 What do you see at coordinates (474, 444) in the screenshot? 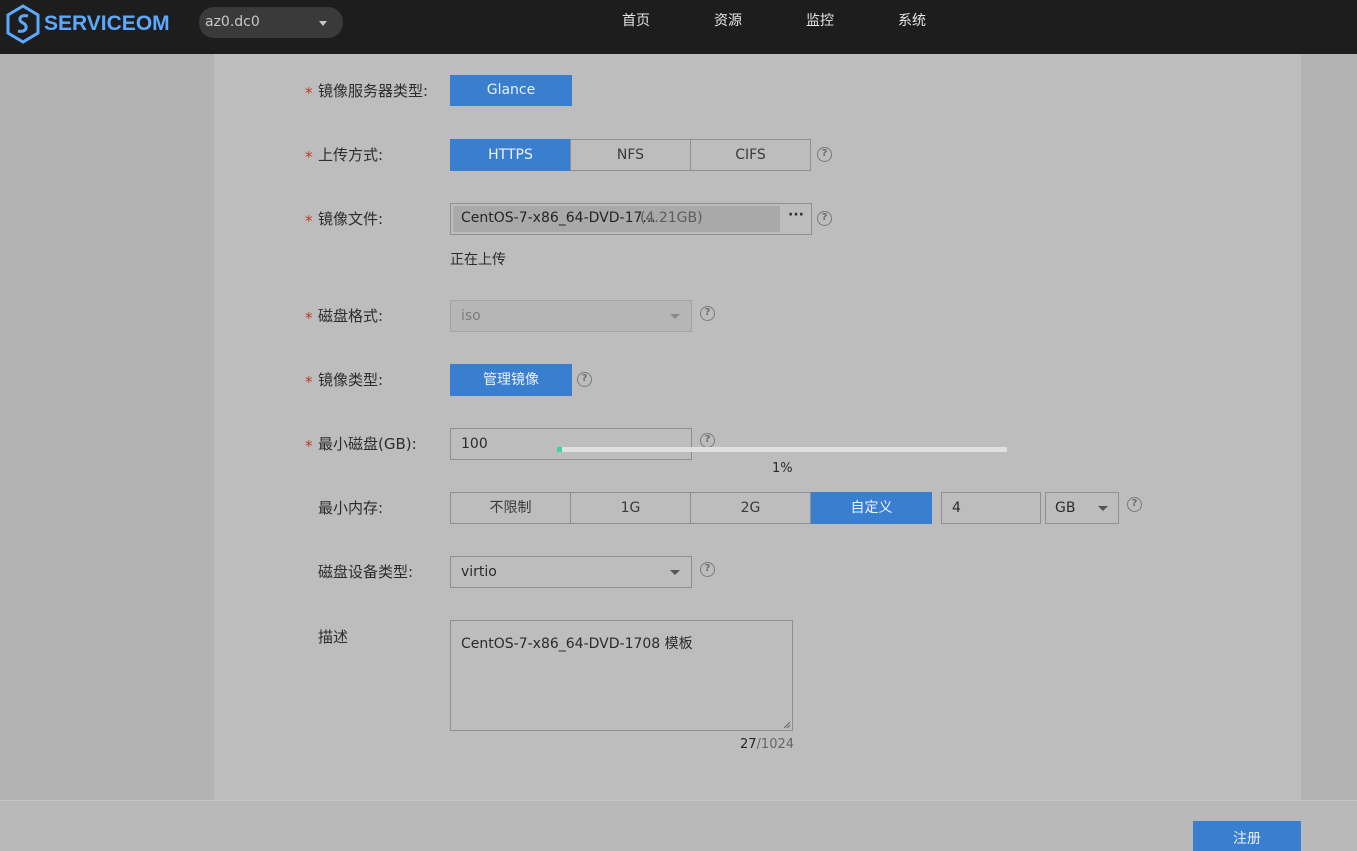
I see `min-disk-value: 100` at bounding box center [474, 444].